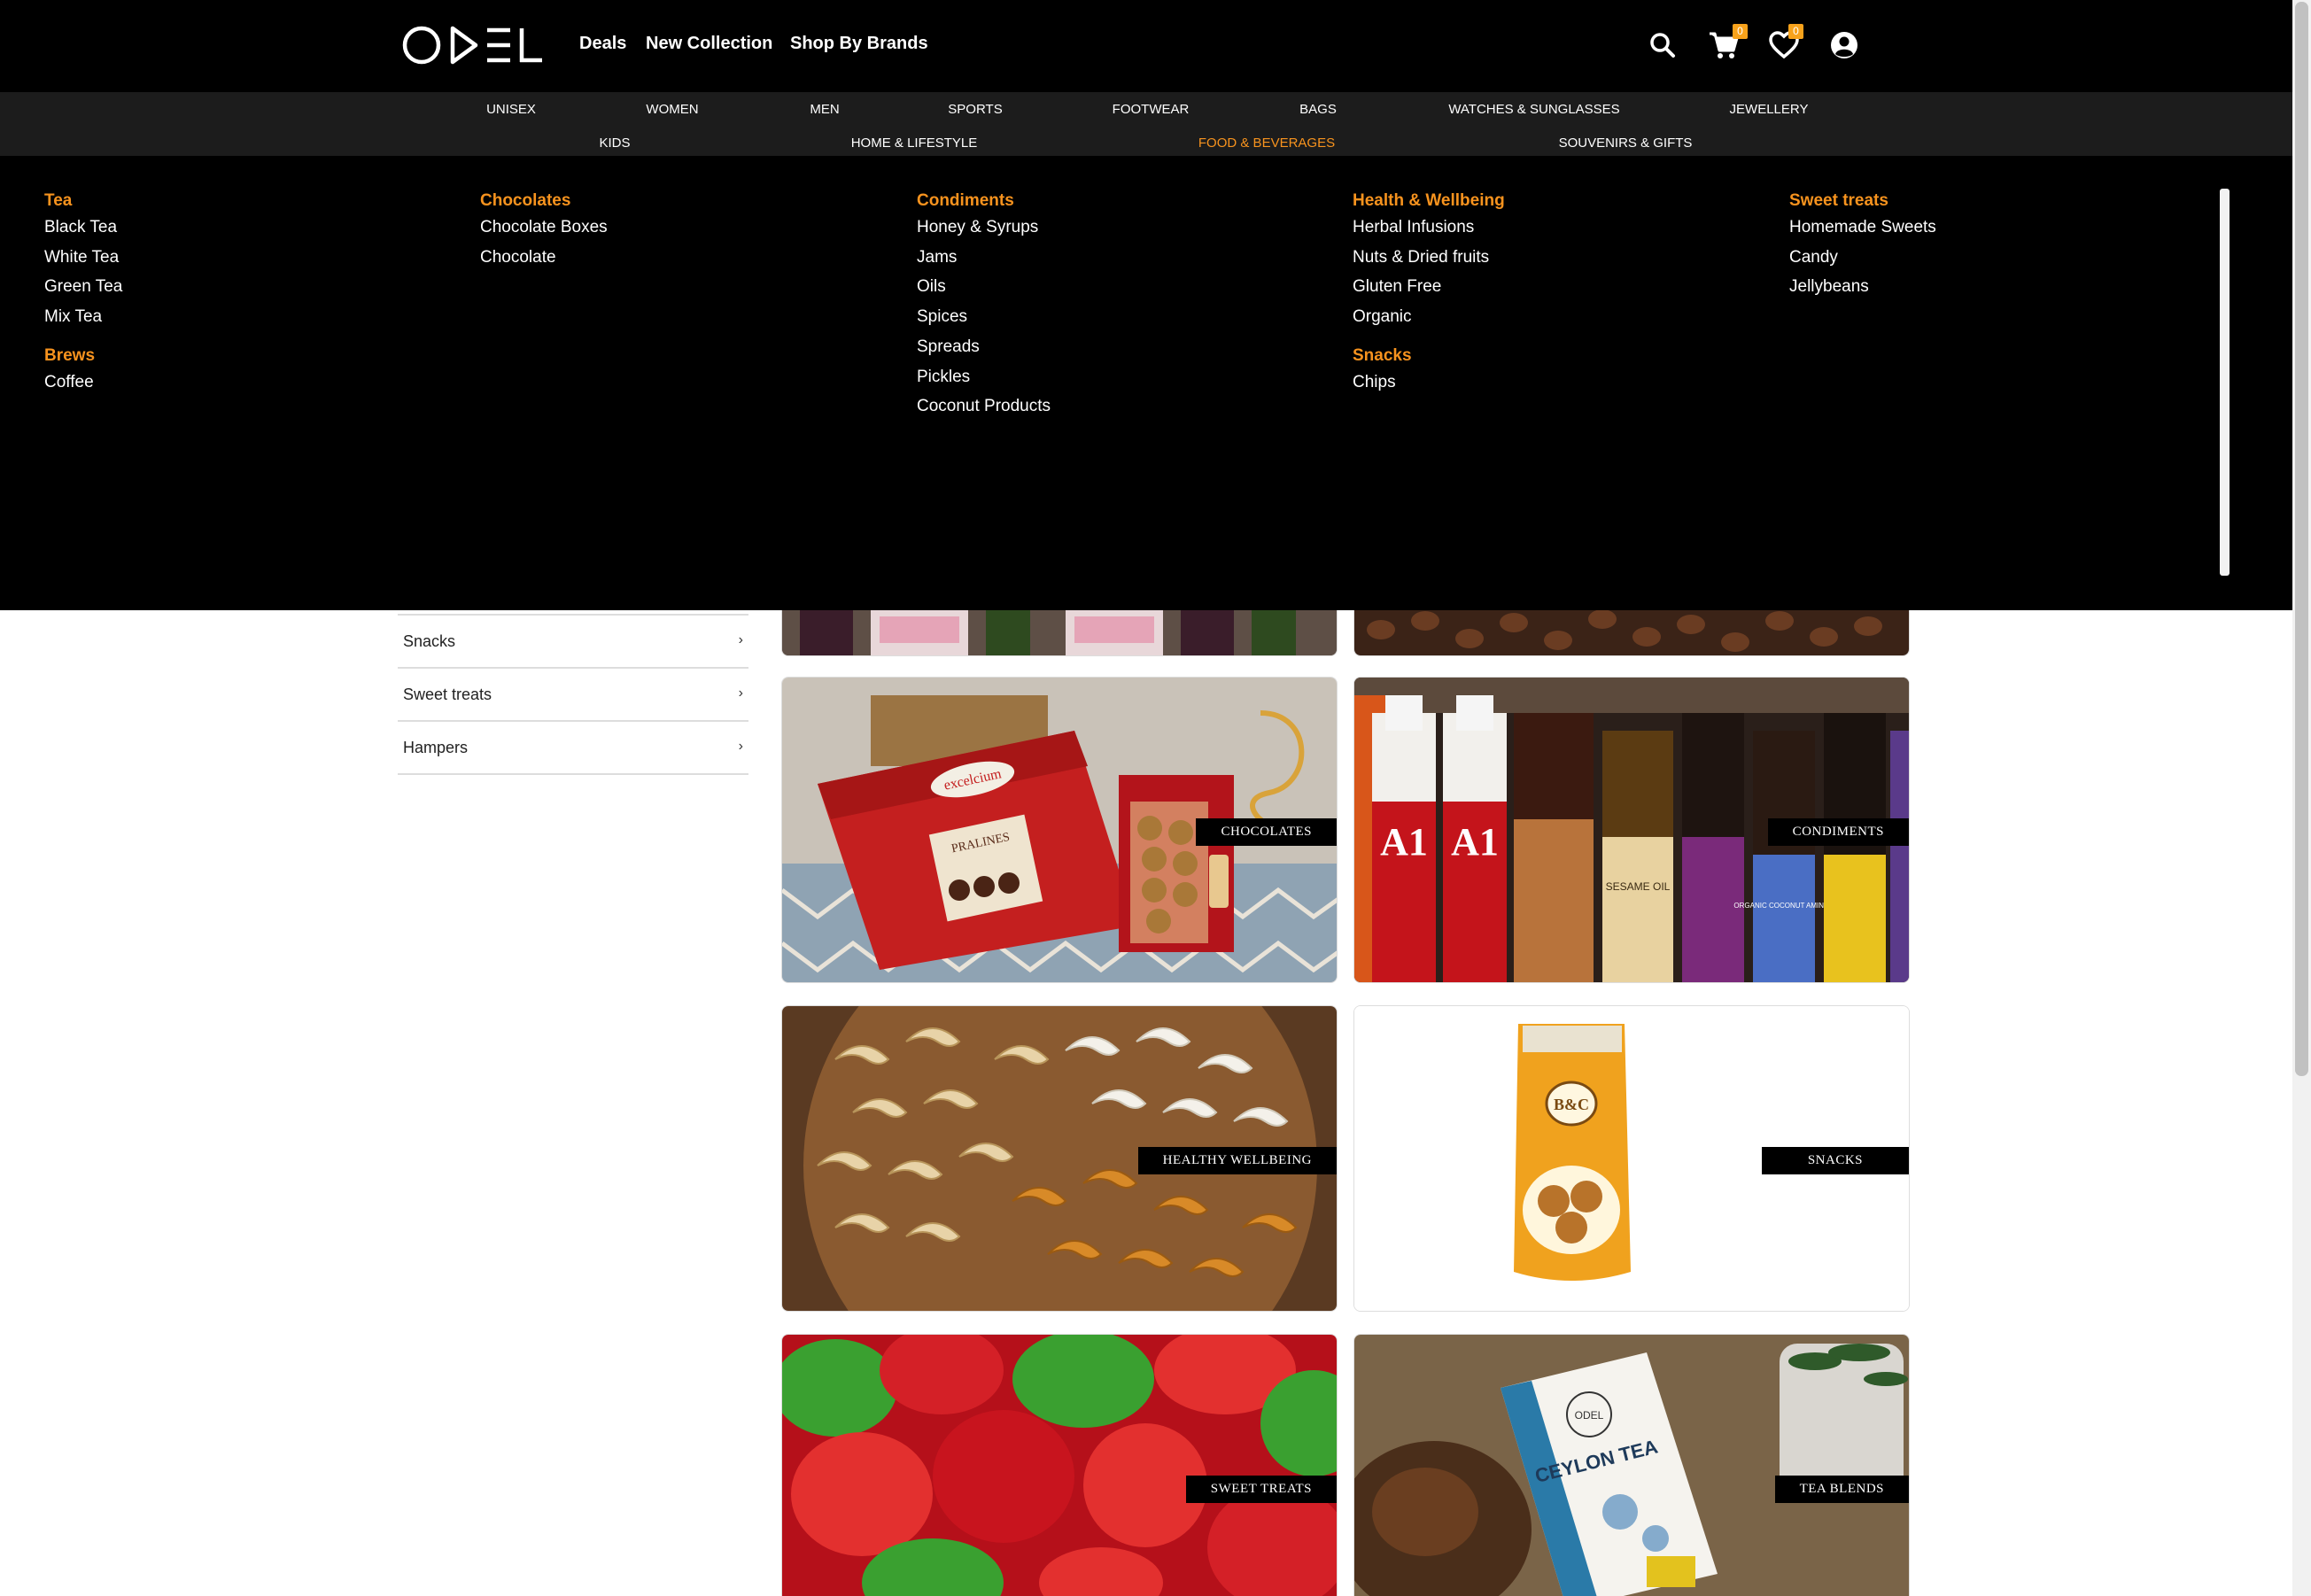  I want to click on menu-item-green-tea: Green Tea, so click(83, 287).